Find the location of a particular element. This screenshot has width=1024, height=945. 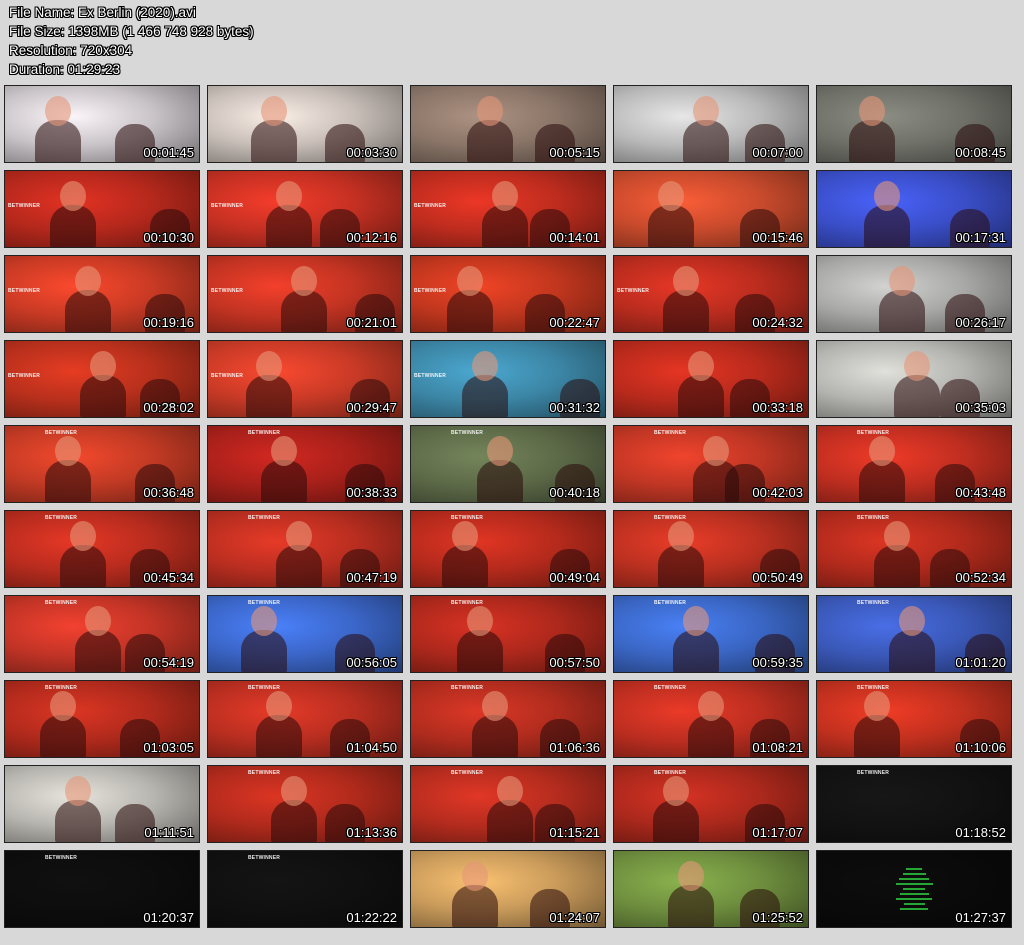

timestamp-label: 00:29:47 is located at coordinates (371, 407).